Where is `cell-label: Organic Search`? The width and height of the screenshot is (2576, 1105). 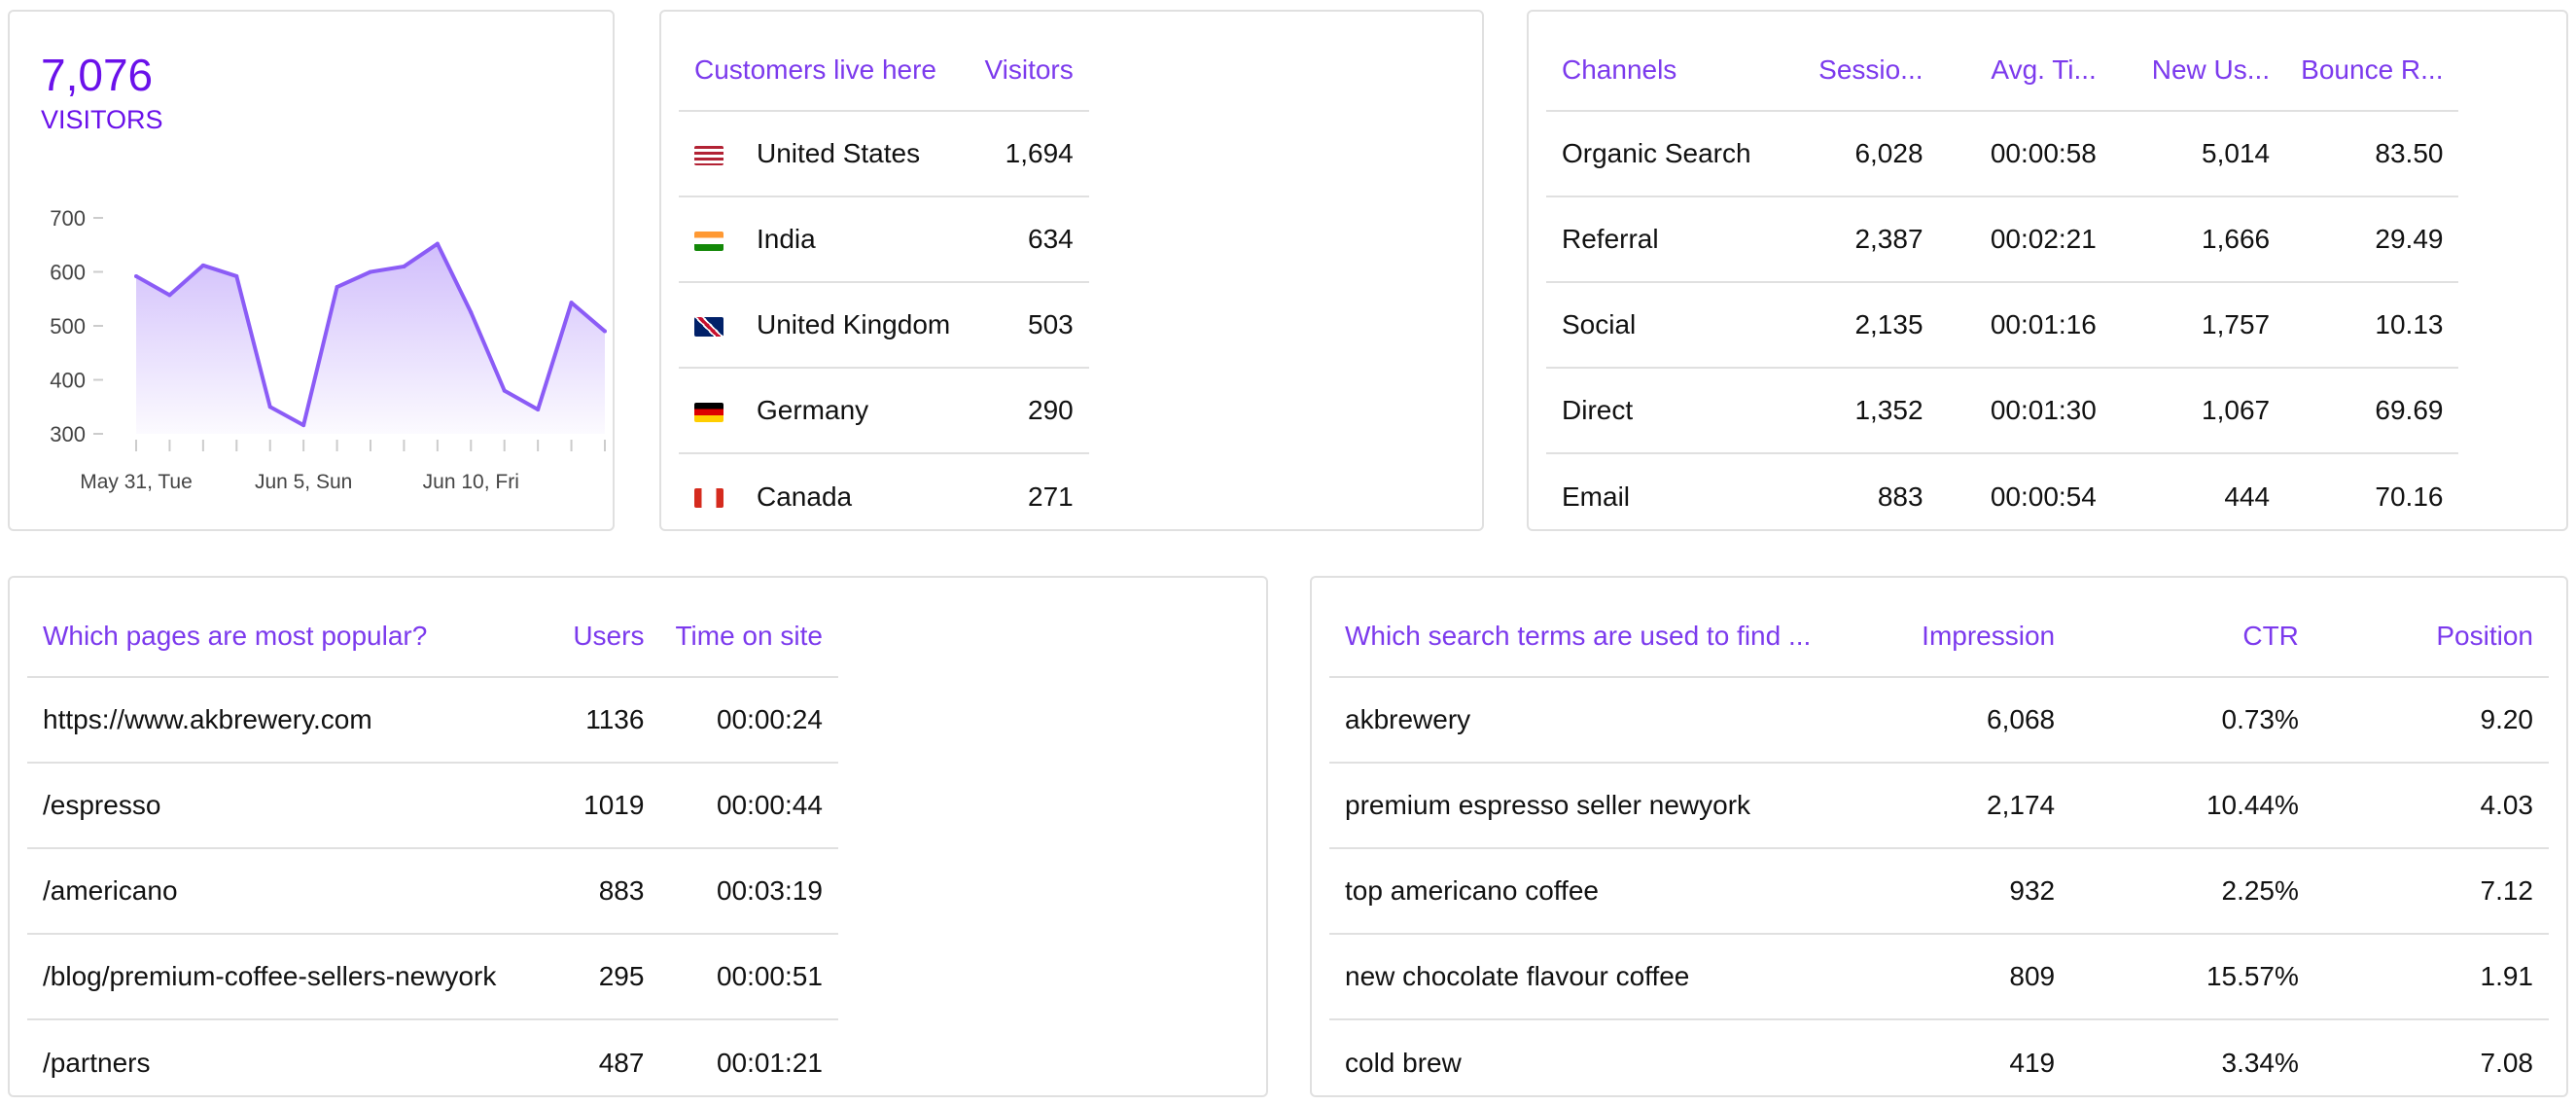
cell-label: Organic Search is located at coordinates (1665, 154).